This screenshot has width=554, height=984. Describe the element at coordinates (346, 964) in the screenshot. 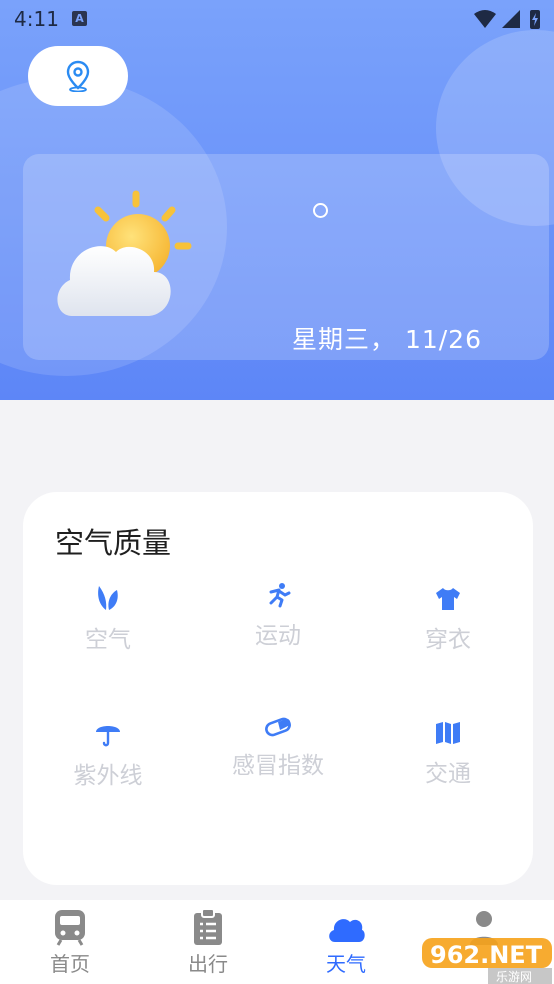

I see `tab-label: 天气` at that location.